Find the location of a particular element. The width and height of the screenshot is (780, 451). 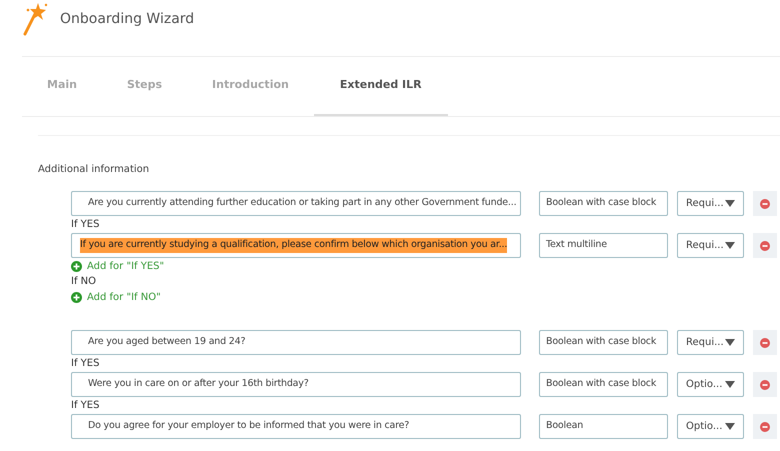

magic-wand-icon is located at coordinates (35, 19).